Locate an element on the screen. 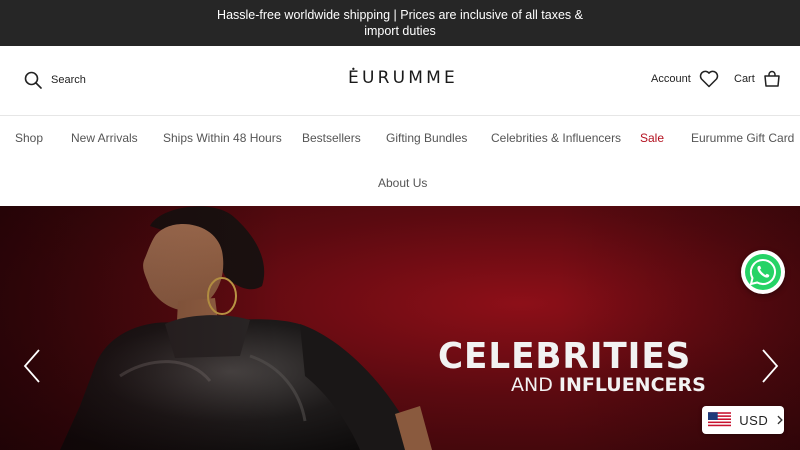 Image resolution: width=800 pixels, height=450 pixels. search-label: Search is located at coordinates (68, 80).